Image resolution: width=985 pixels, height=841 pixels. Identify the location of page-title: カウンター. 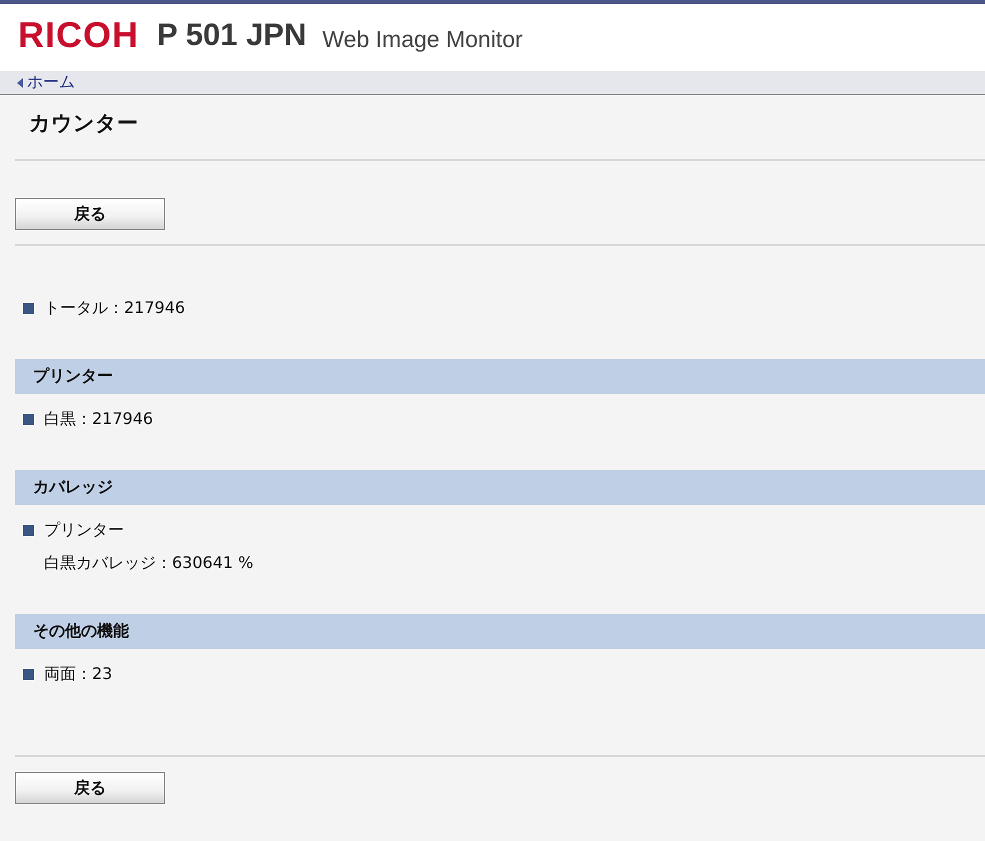
(83, 123).